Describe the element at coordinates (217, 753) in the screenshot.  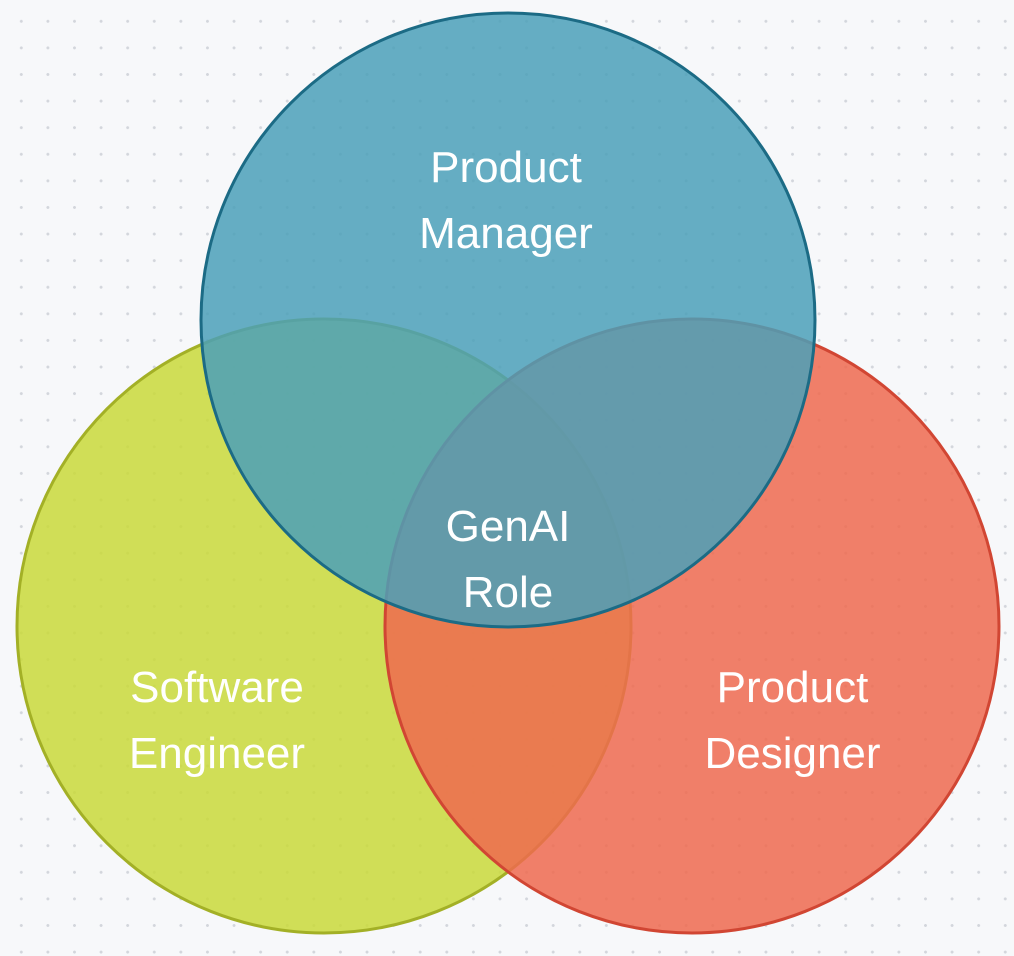
I see `software-engineer-label-line-2: Engineer` at that location.